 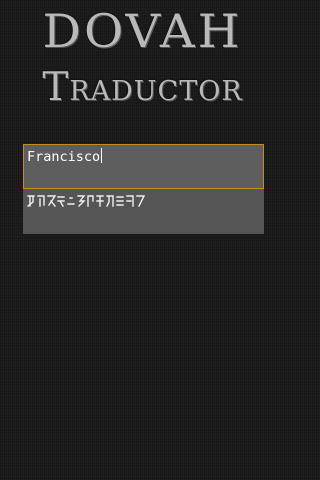 What do you see at coordinates (143, 211) in the screenshot?
I see `translation-output` at bounding box center [143, 211].